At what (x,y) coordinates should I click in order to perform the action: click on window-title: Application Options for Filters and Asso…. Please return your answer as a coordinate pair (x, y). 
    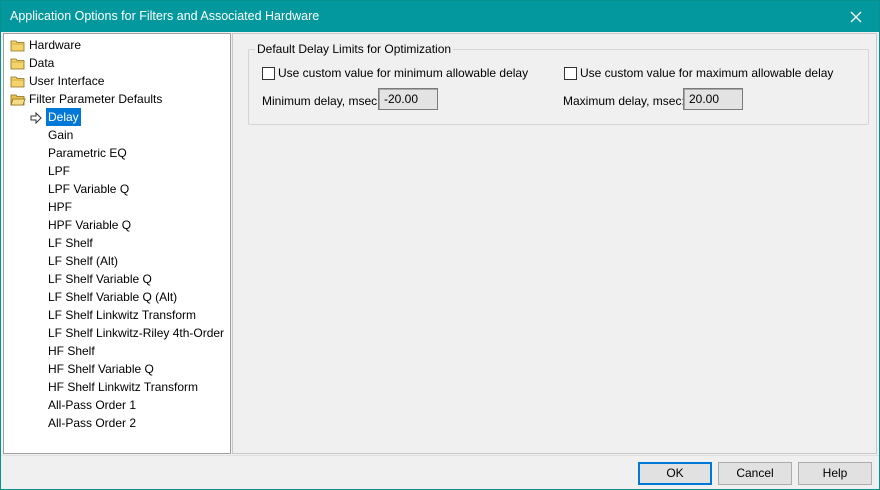
    Looking at the image, I should click on (165, 16).